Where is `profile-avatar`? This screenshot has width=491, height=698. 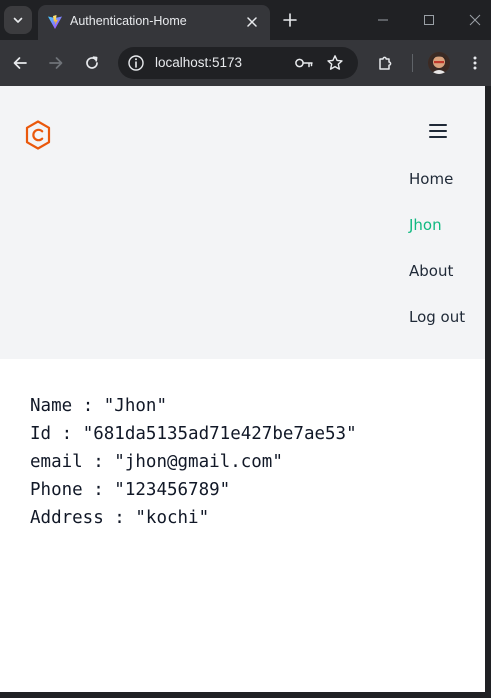
profile-avatar is located at coordinates (439, 63).